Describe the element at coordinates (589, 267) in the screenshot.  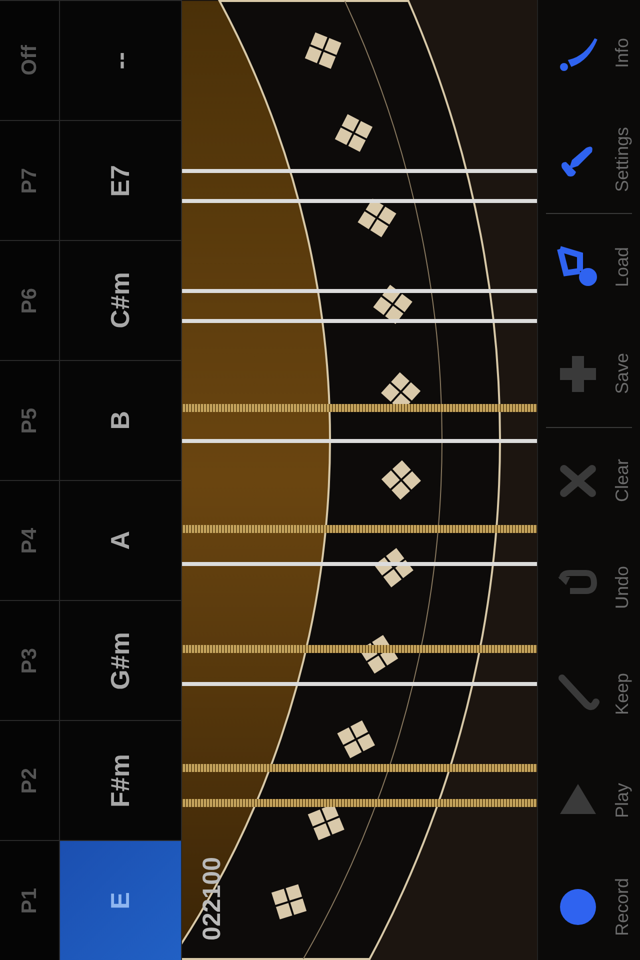
I see `toolbar-button: Load` at that location.